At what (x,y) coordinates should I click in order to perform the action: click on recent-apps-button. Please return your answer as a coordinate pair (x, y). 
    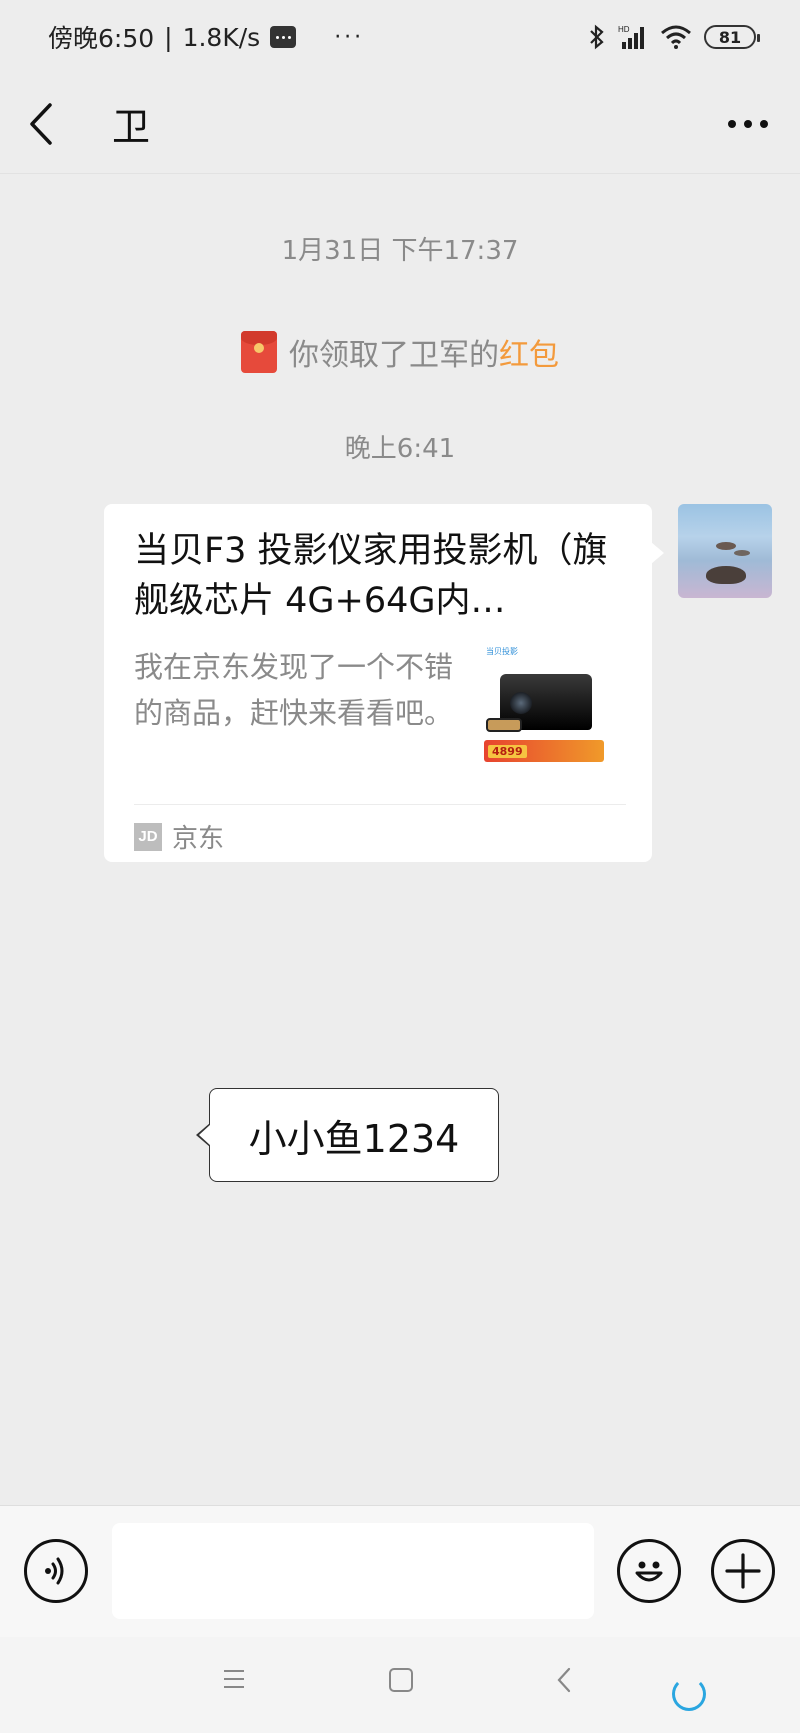
    Looking at the image, I should click on (234, 1681).